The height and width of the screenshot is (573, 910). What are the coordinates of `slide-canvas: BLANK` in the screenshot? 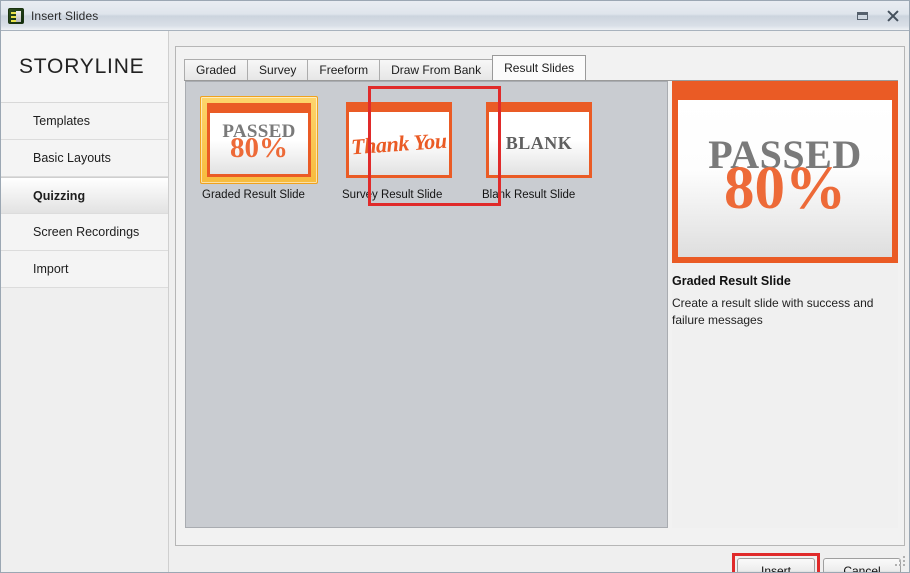 It's located at (539, 143).